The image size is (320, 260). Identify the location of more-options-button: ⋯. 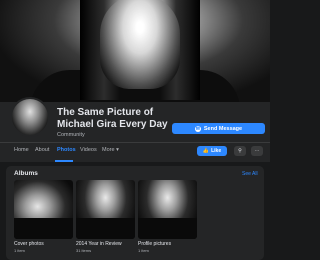
(257, 151).